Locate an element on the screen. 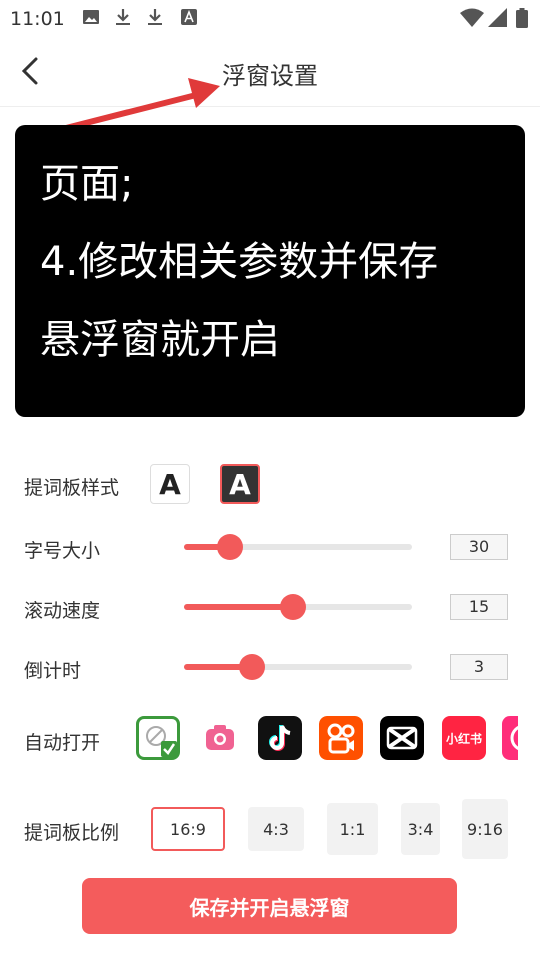  scroll-speed-slider is located at coordinates (298, 607).